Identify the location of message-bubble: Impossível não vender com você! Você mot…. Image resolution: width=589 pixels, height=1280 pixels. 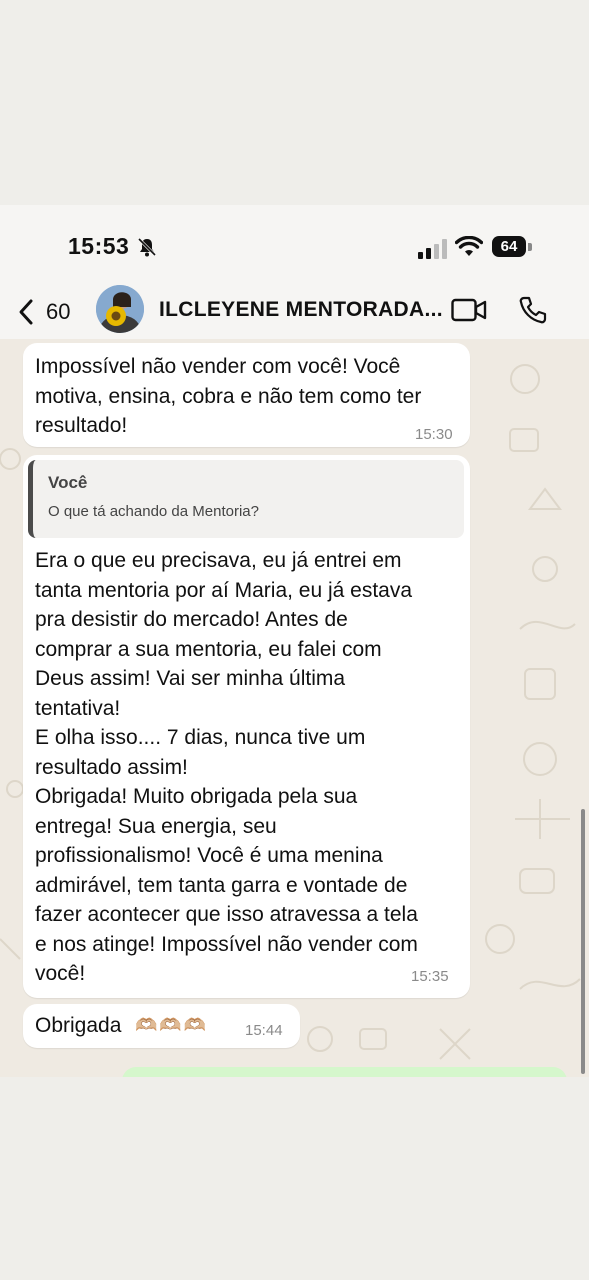
(246, 395).